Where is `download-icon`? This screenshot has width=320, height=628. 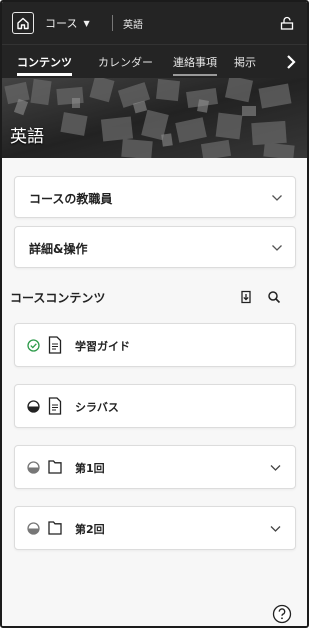
download-icon is located at coordinates (246, 297).